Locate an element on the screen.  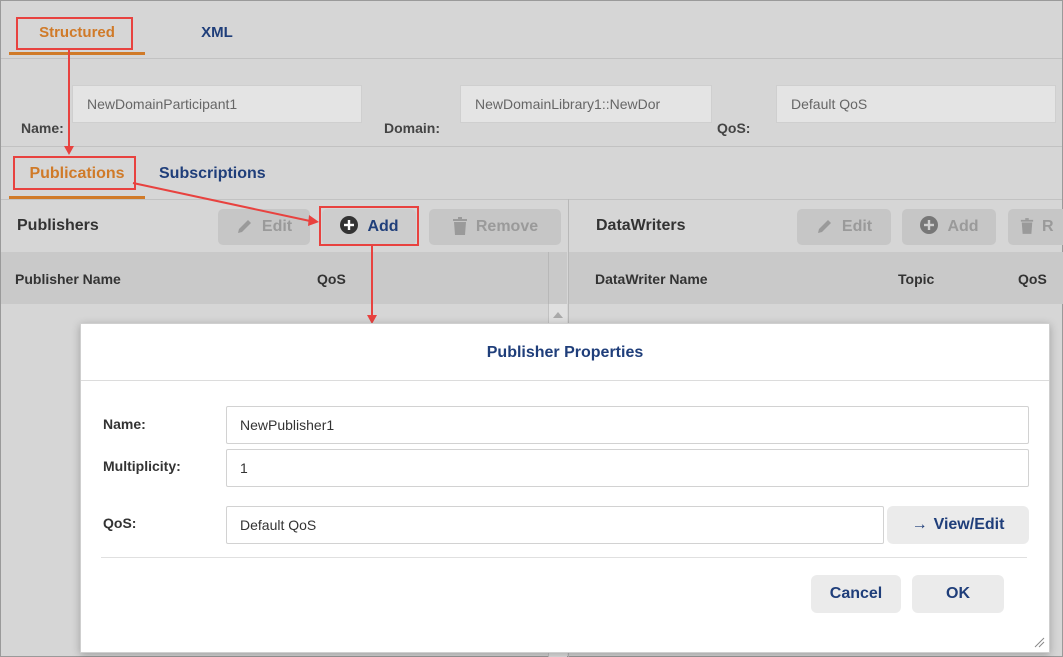
publisher-name-input is located at coordinates (627, 425).